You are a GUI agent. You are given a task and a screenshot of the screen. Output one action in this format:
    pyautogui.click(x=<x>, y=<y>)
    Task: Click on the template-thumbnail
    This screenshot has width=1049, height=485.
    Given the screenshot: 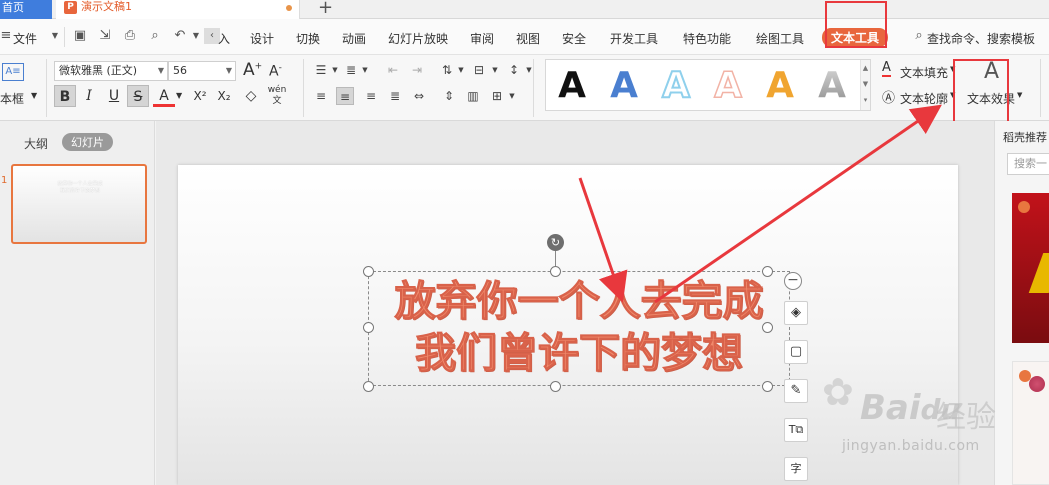 What is the action you would take?
    pyautogui.click(x=1030, y=268)
    